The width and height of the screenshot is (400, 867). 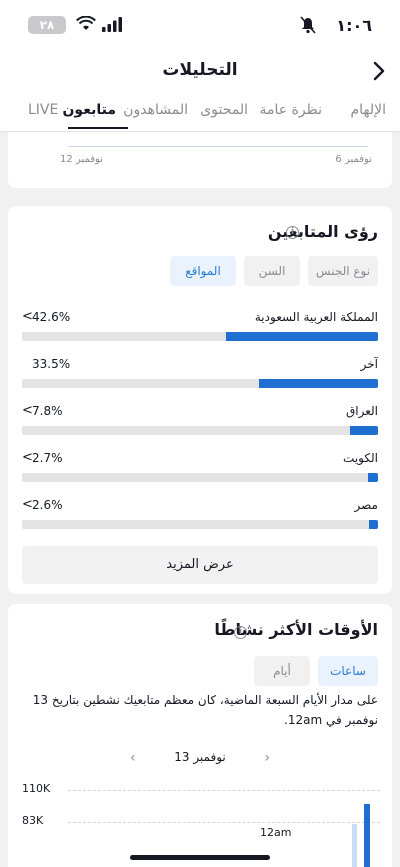 What do you see at coordinates (290, 110) in the screenshot?
I see `tab-overview: نظرة عامة` at bounding box center [290, 110].